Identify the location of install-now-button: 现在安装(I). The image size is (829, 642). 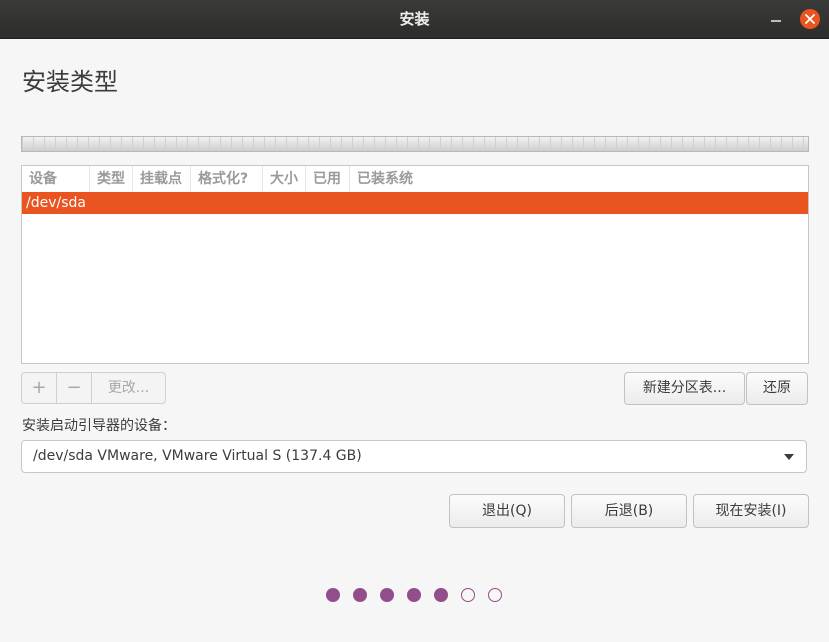
(751, 511).